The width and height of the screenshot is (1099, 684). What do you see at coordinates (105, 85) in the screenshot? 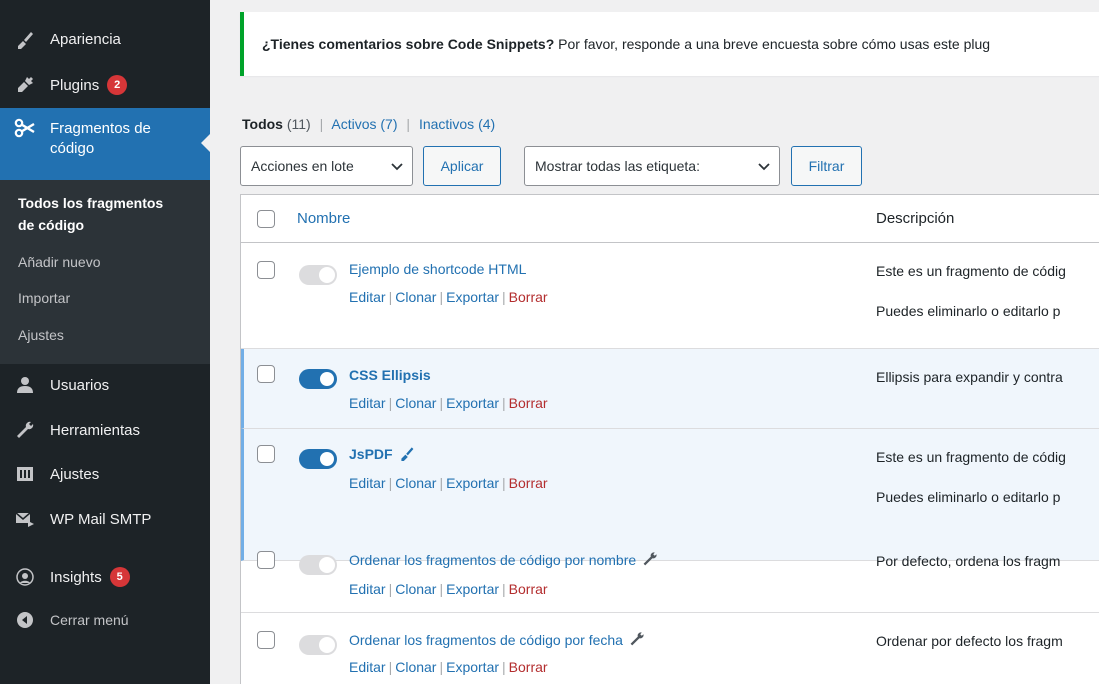
I see `menu-item-plugins: Plugins 2` at bounding box center [105, 85].